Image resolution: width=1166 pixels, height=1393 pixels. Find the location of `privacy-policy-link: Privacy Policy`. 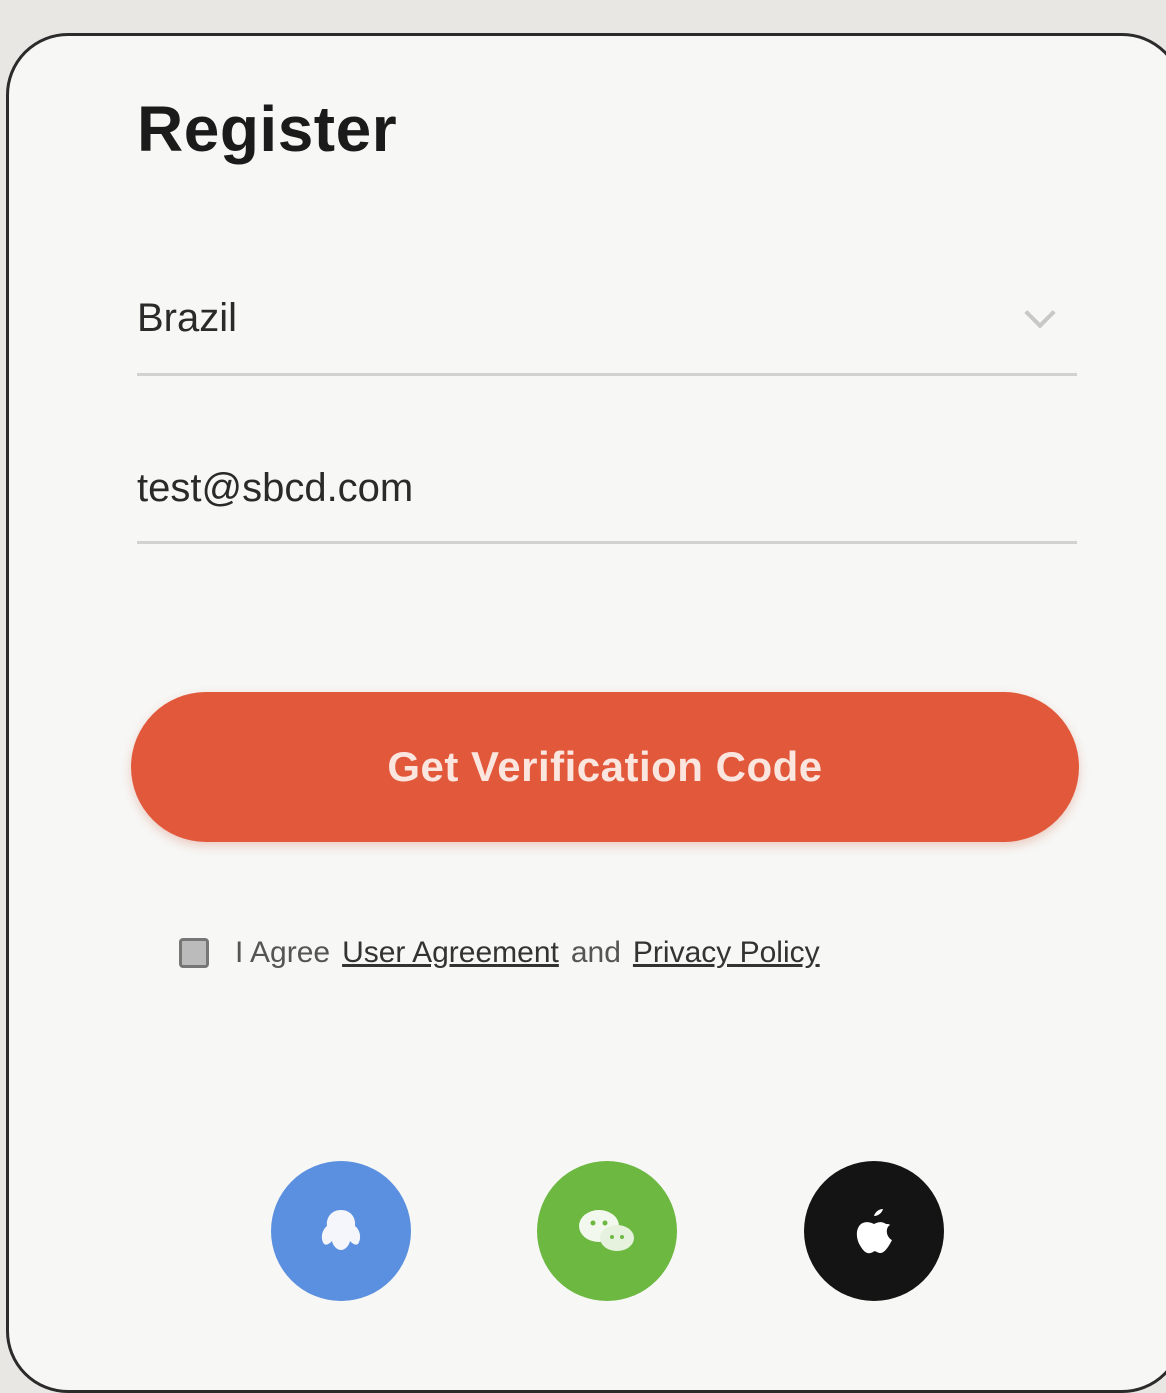

privacy-policy-link: Privacy Policy is located at coordinates (726, 953).